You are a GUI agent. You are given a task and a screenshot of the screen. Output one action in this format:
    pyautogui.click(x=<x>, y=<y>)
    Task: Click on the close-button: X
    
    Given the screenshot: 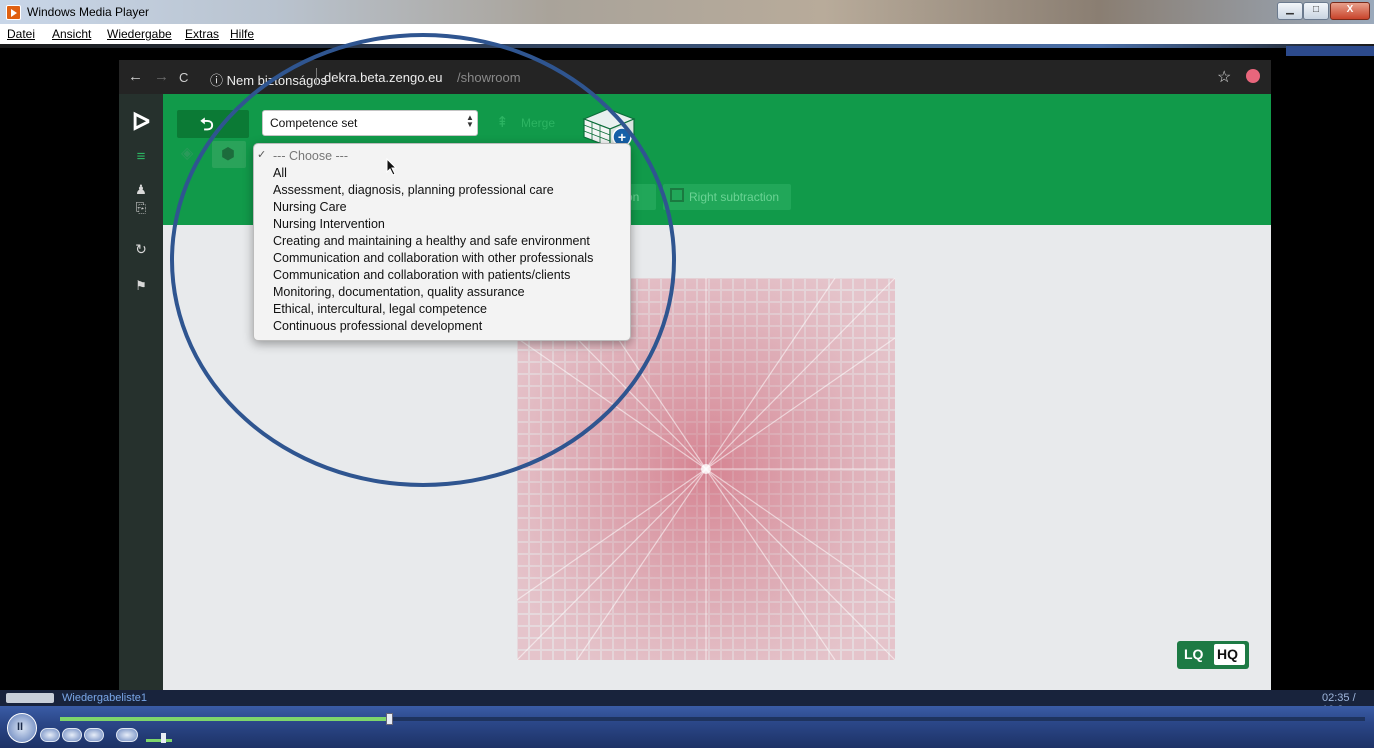 What is the action you would take?
    pyautogui.click(x=1350, y=11)
    